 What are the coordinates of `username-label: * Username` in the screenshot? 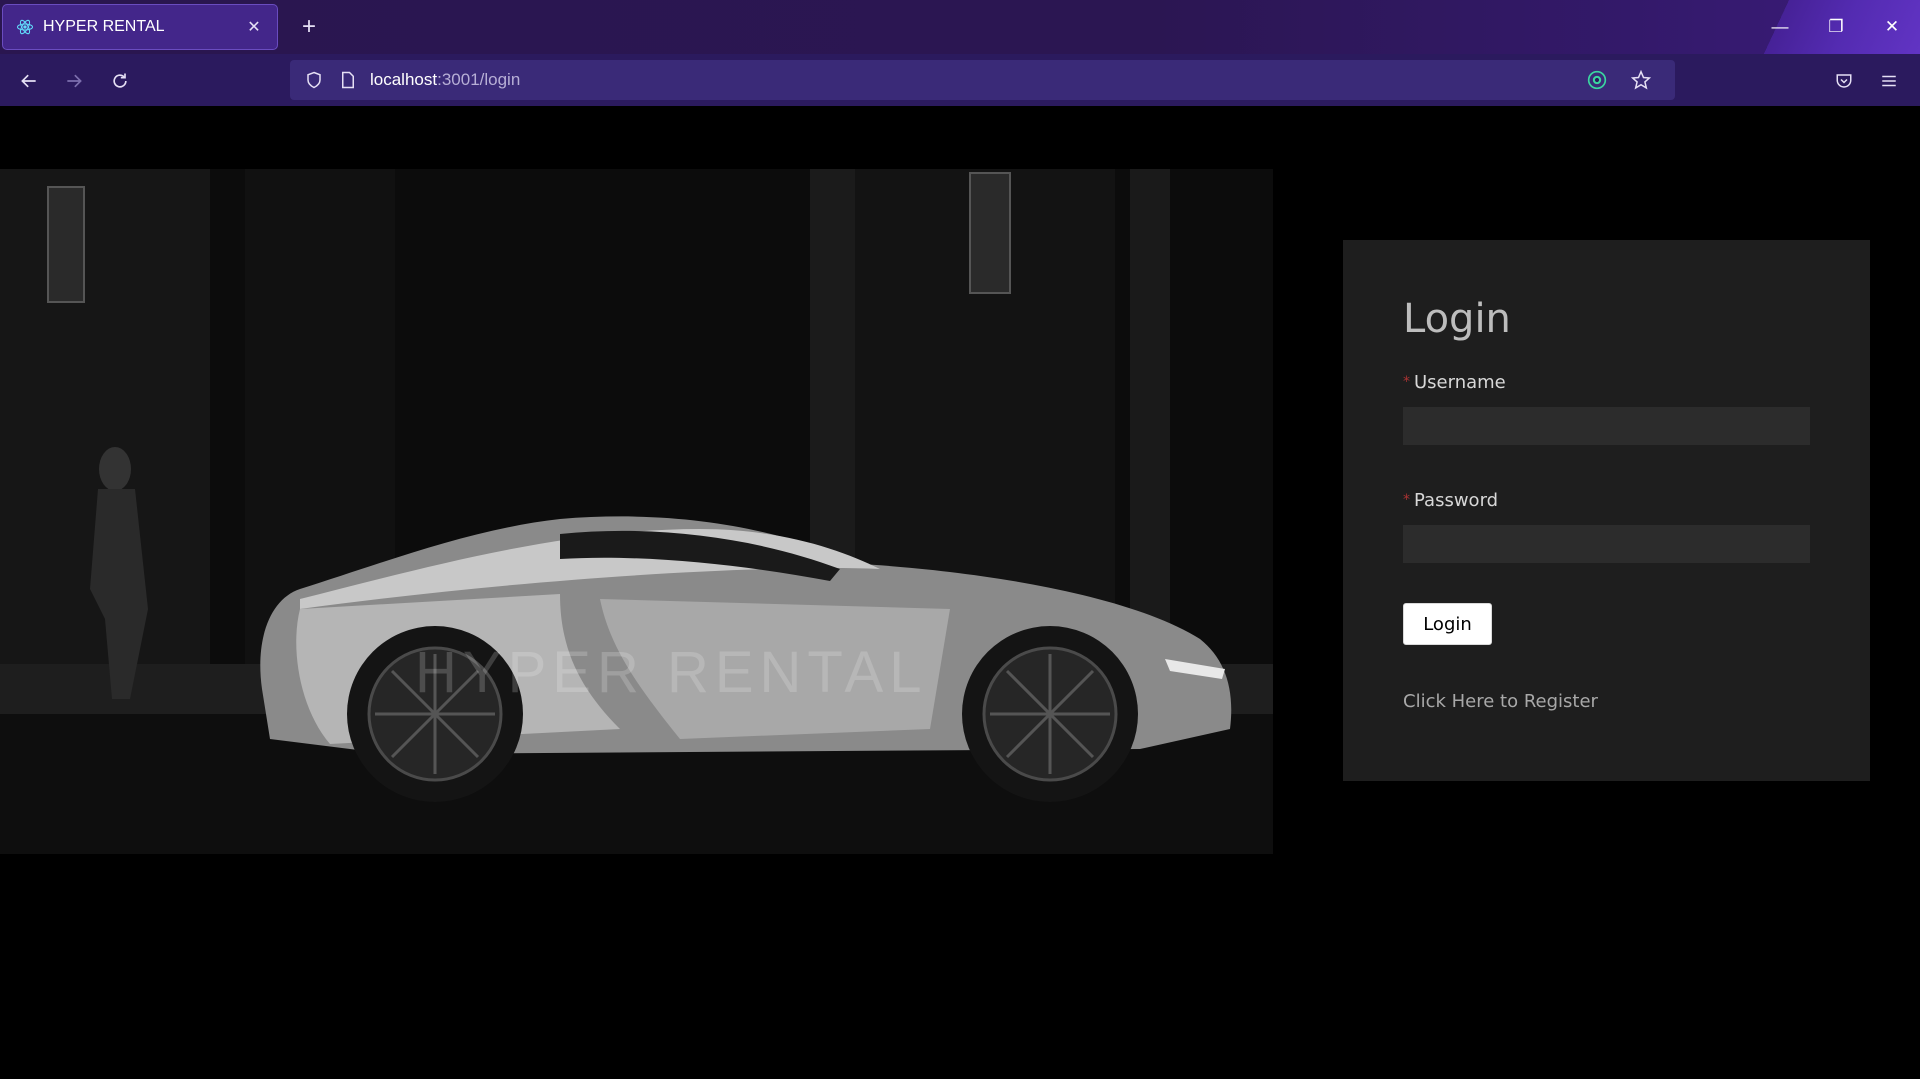 It's located at (1606, 382).